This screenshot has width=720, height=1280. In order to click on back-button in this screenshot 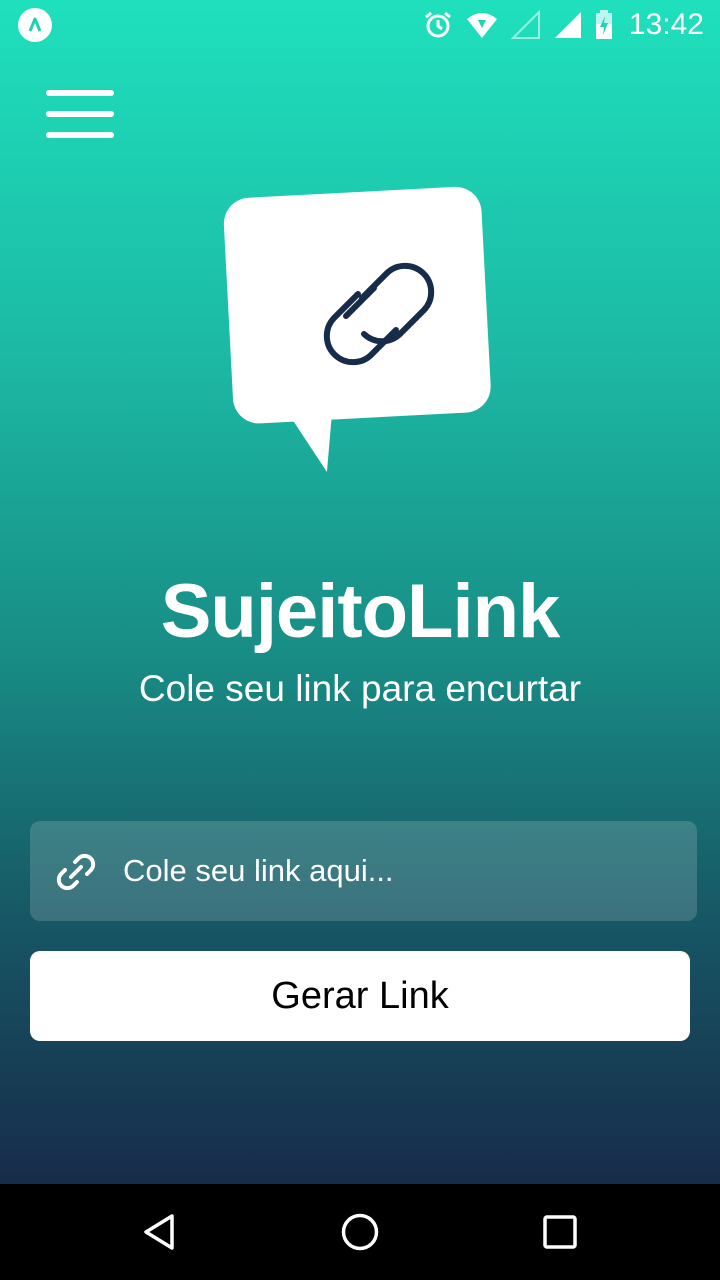, I will do `click(160, 1232)`.